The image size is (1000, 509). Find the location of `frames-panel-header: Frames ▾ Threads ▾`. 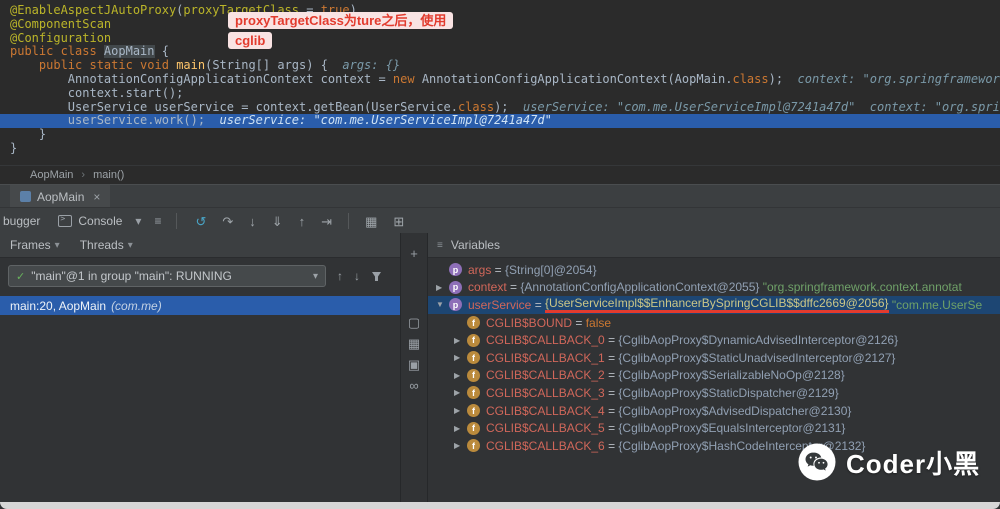

frames-panel-header: Frames ▾ Threads ▾ is located at coordinates (200, 245).